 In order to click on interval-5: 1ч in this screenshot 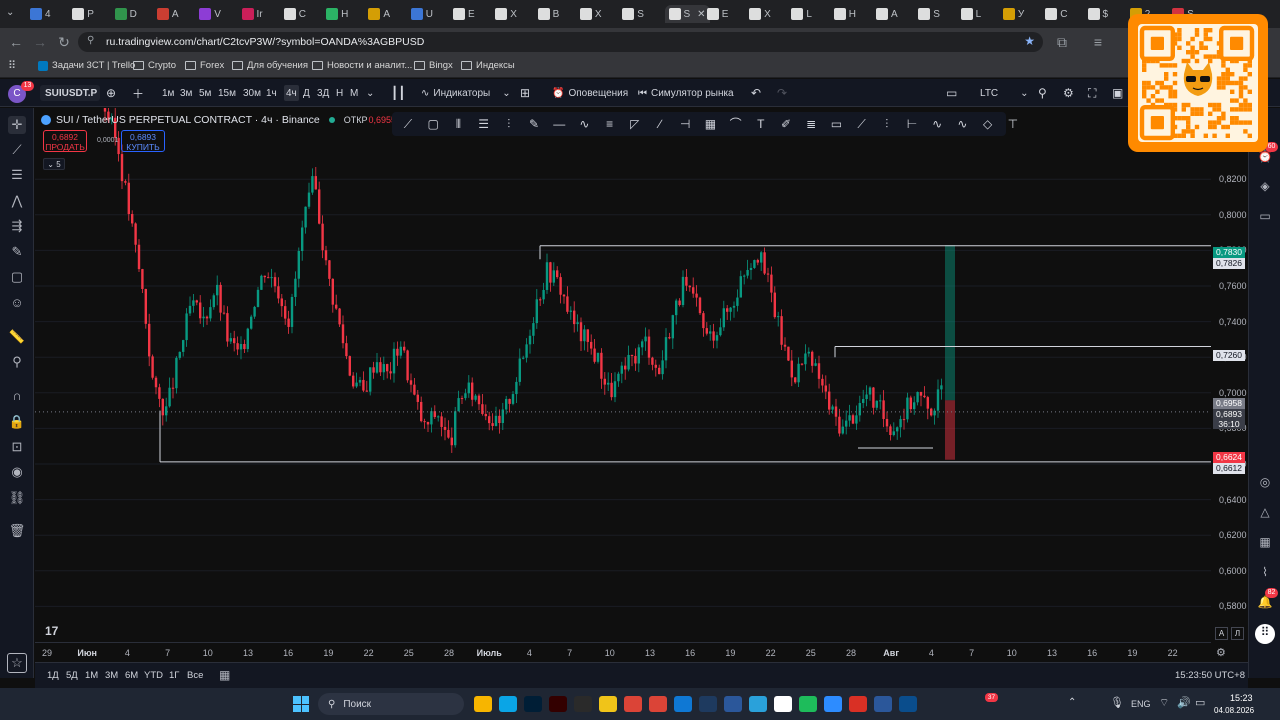, I will do `click(271, 93)`.